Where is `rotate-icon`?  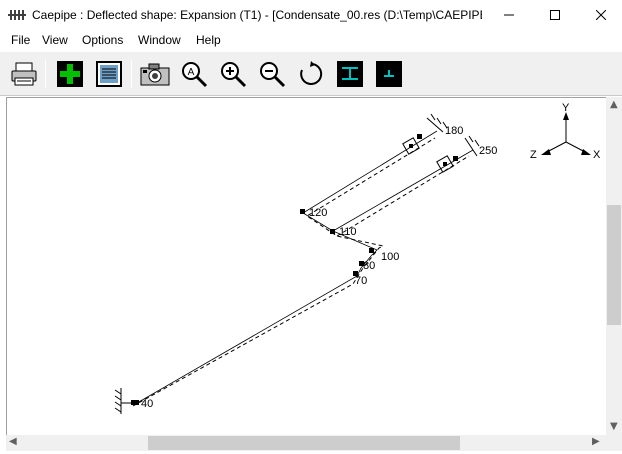 rotate-icon is located at coordinates (311, 73).